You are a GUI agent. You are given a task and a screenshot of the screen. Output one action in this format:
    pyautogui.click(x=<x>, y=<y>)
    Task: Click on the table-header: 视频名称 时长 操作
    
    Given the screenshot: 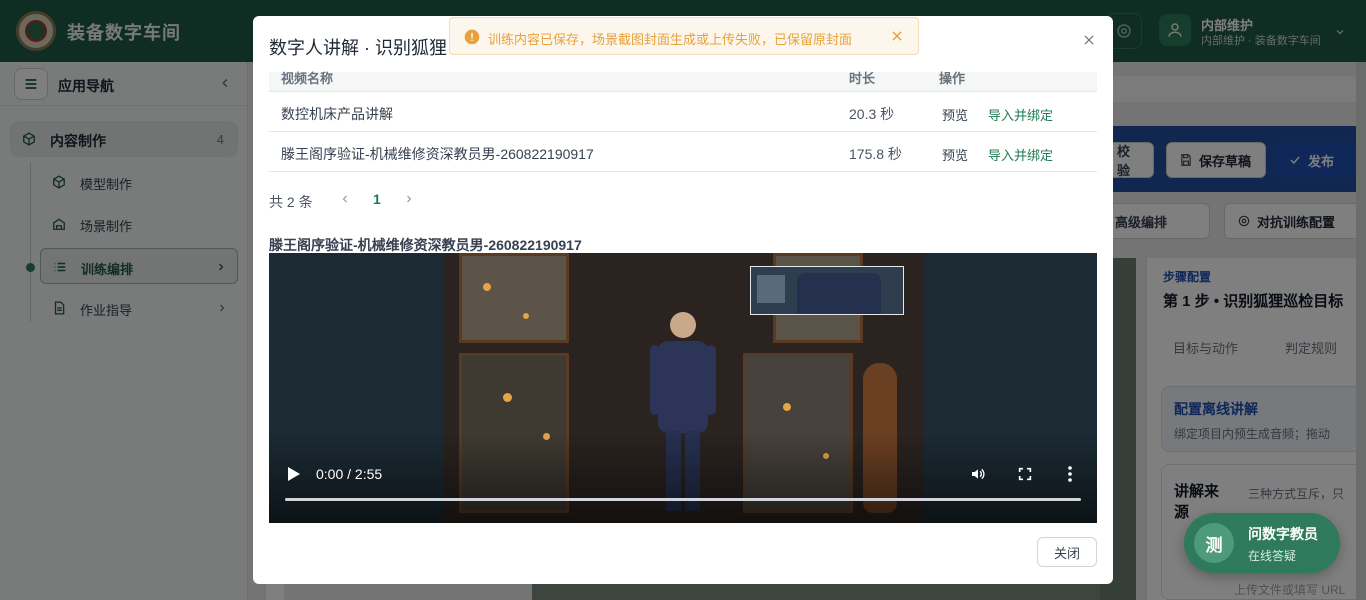 What is the action you would take?
    pyautogui.click(x=683, y=81)
    